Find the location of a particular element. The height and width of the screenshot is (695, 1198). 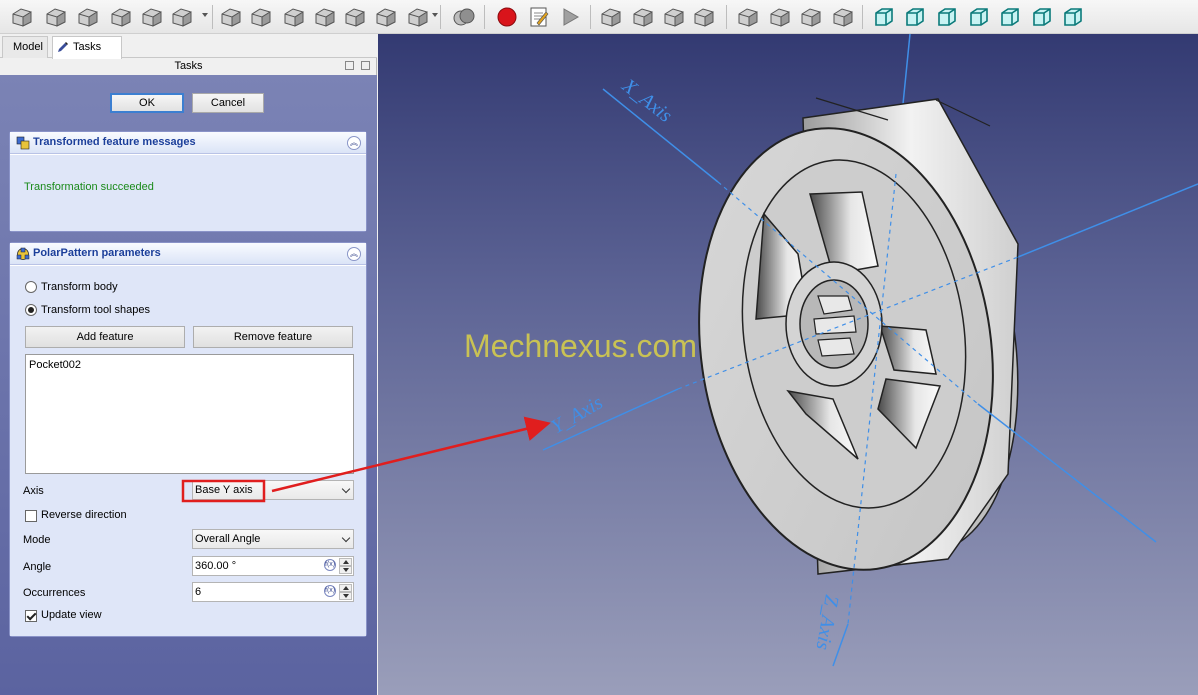

mirrored-icon is located at coordinates (748, 17).